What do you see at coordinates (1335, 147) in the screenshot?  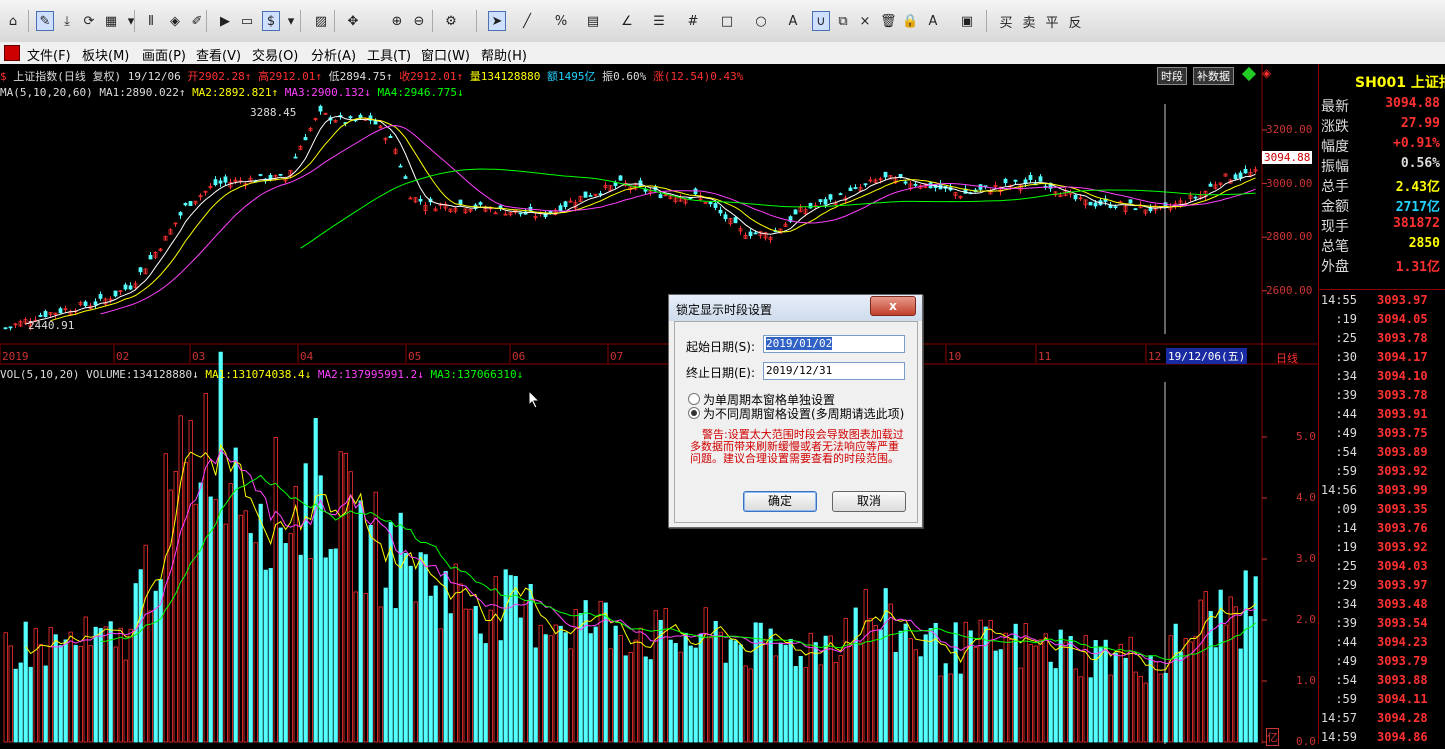 I see `quote-label: 幅度` at bounding box center [1335, 147].